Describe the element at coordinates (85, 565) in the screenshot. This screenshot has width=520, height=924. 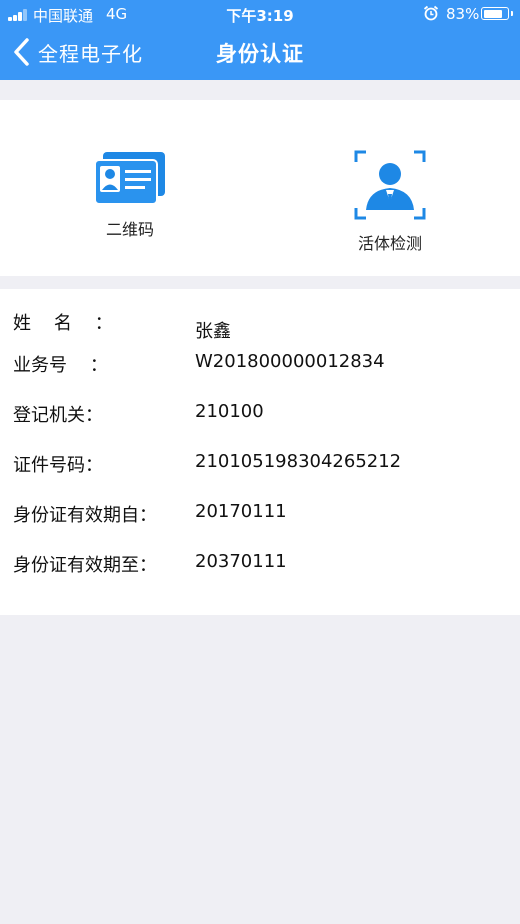
I see `info-label: 身份证有效期至：` at that location.